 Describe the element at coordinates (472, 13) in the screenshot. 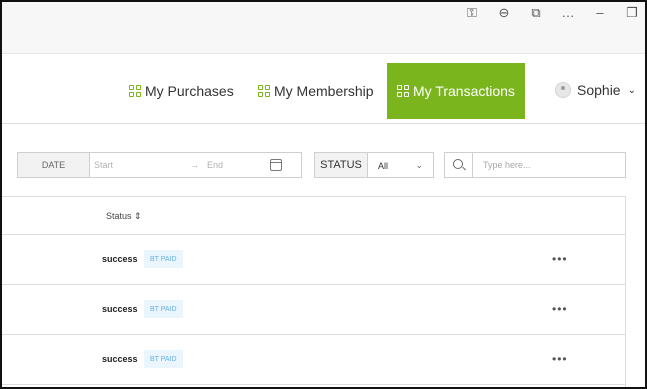

I see `key-icon: ⚿` at that location.